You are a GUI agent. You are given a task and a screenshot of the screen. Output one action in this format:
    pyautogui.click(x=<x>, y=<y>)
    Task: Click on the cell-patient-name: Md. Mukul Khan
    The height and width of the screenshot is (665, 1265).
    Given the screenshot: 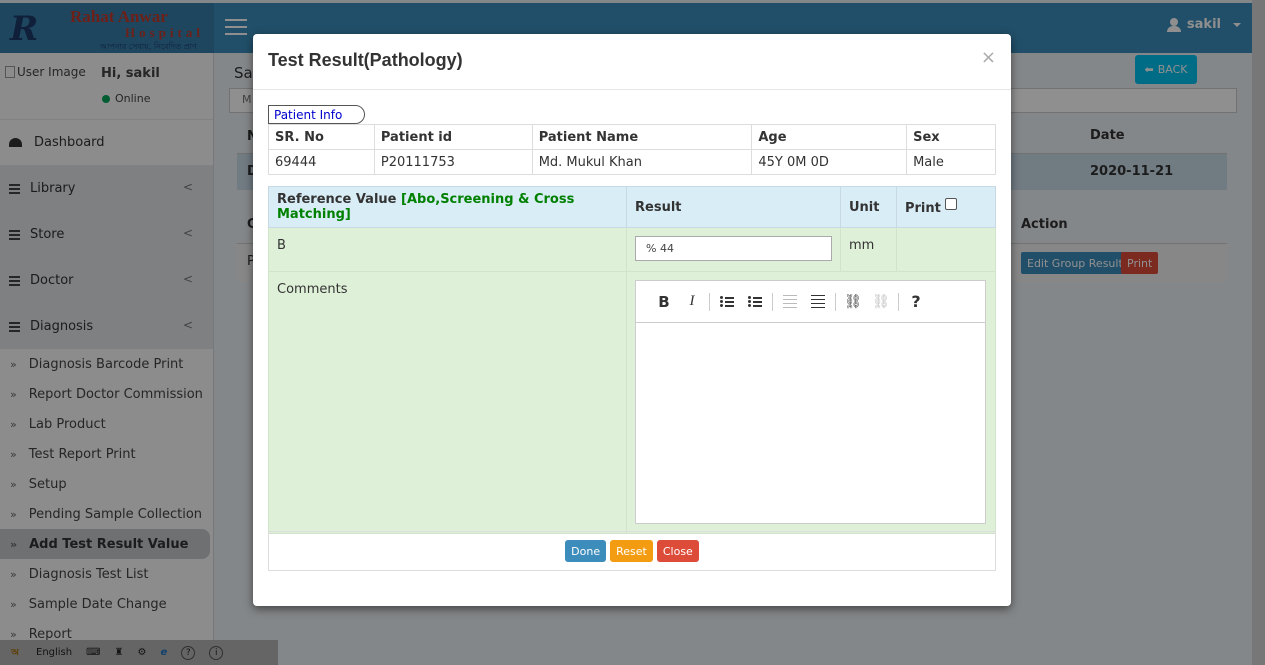 What is the action you would take?
    pyautogui.click(x=642, y=162)
    